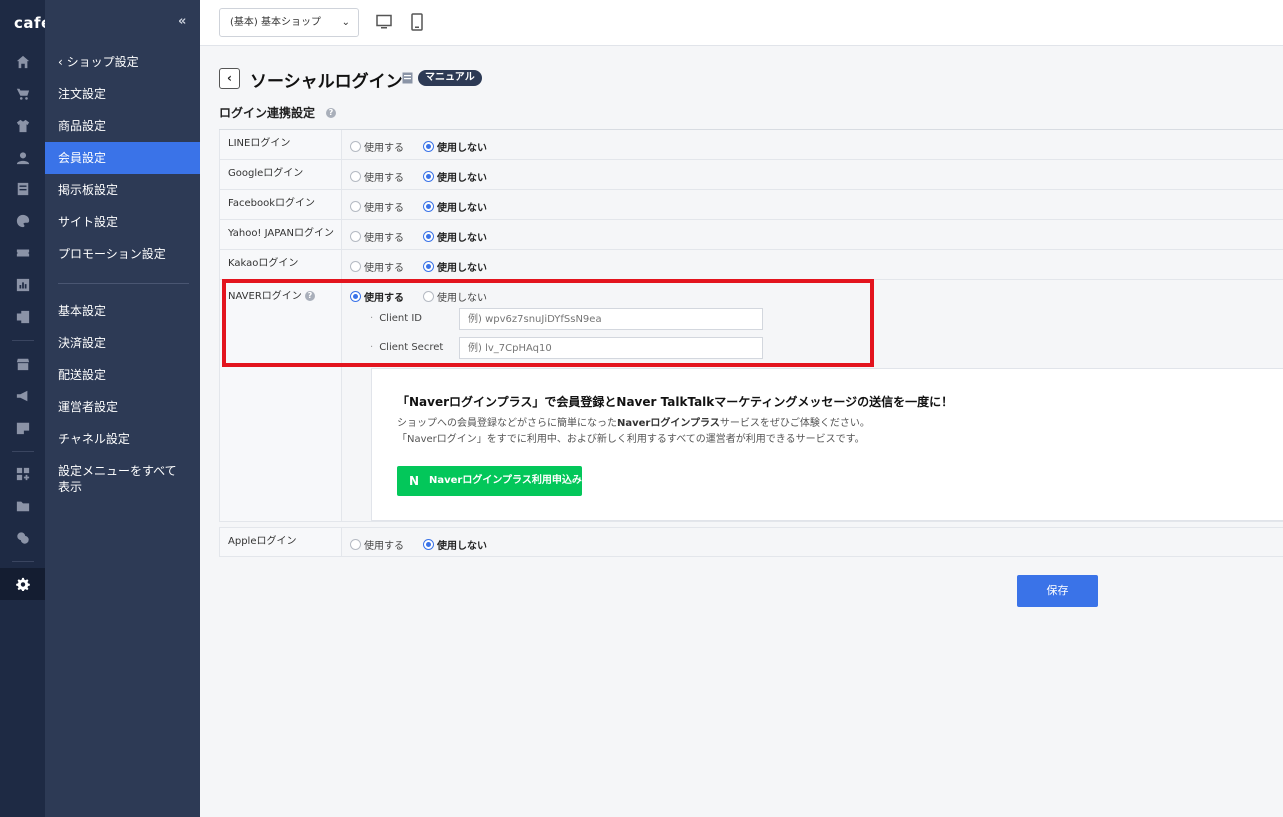  I want to click on board-icon, so click(23, 189).